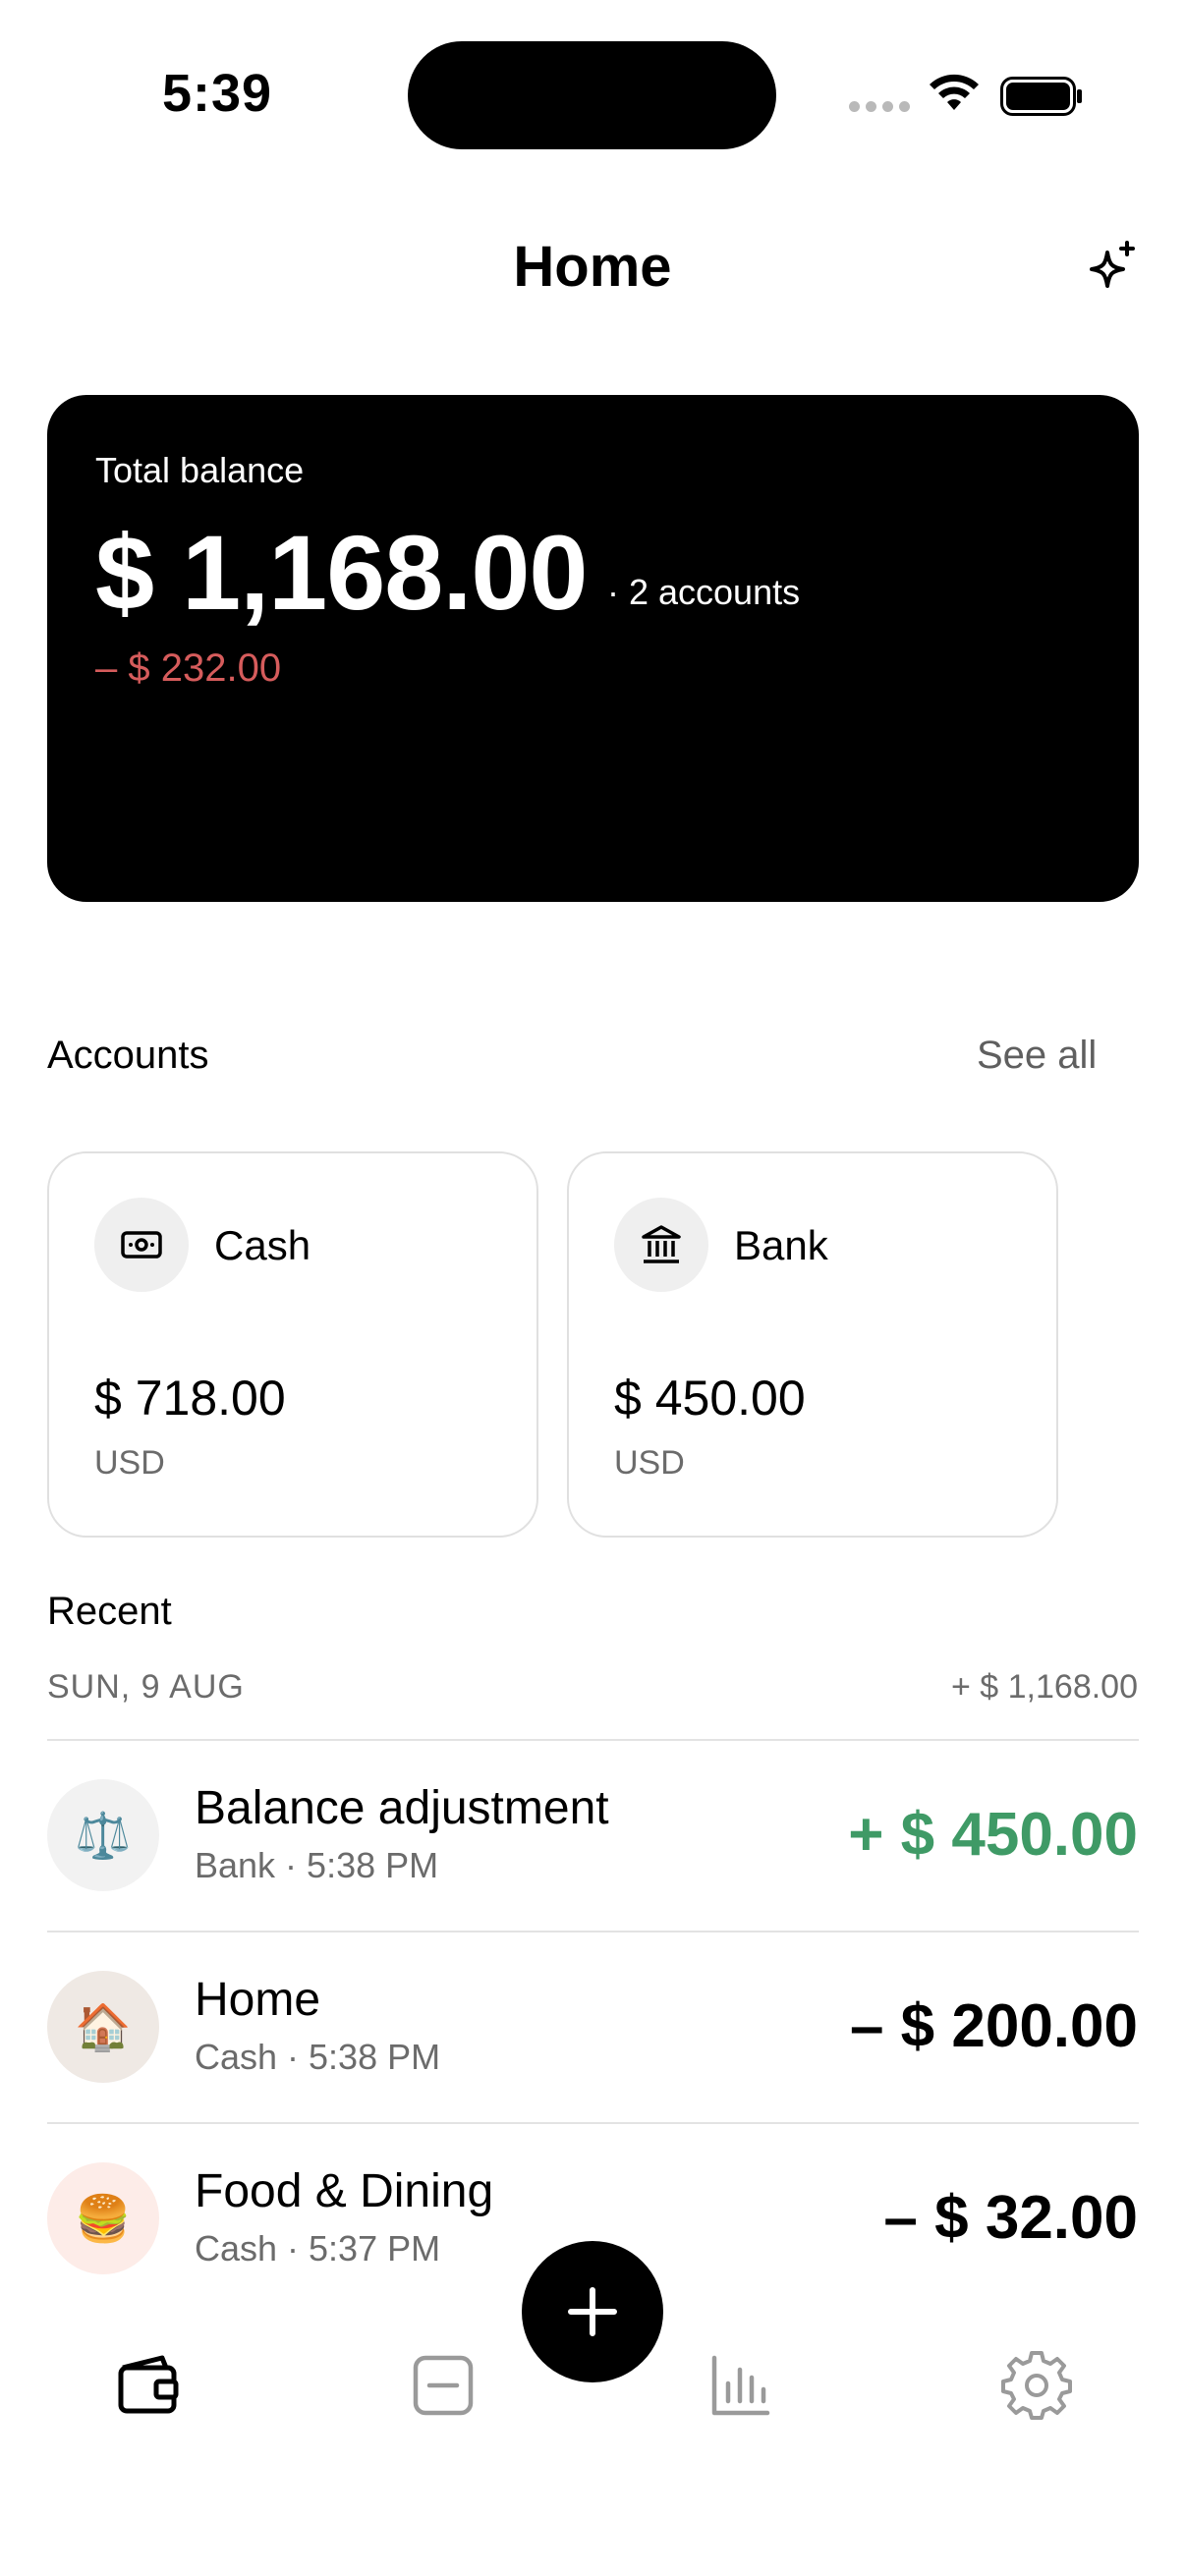 This screenshot has height=2576, width=1185. I want to click on status-time: 5:39, so click(217, 93).